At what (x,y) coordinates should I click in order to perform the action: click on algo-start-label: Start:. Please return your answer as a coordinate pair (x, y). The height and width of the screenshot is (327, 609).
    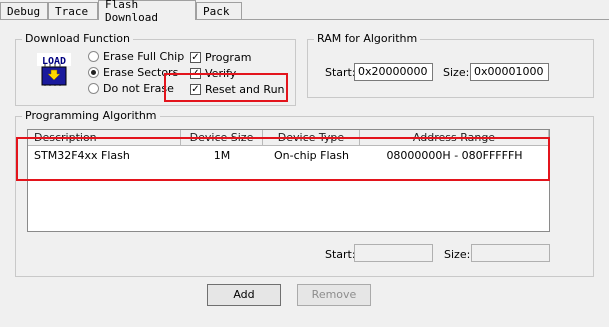
    Looking at the image, I should click on (340, 254).